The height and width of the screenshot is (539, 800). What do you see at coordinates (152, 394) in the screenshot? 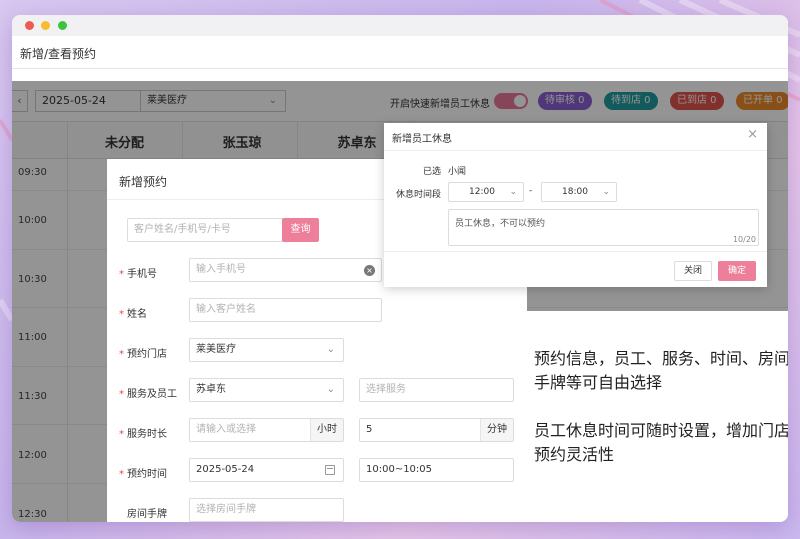
I see `staff-label-text: 服务及员工` at bounding box center [152, 394].